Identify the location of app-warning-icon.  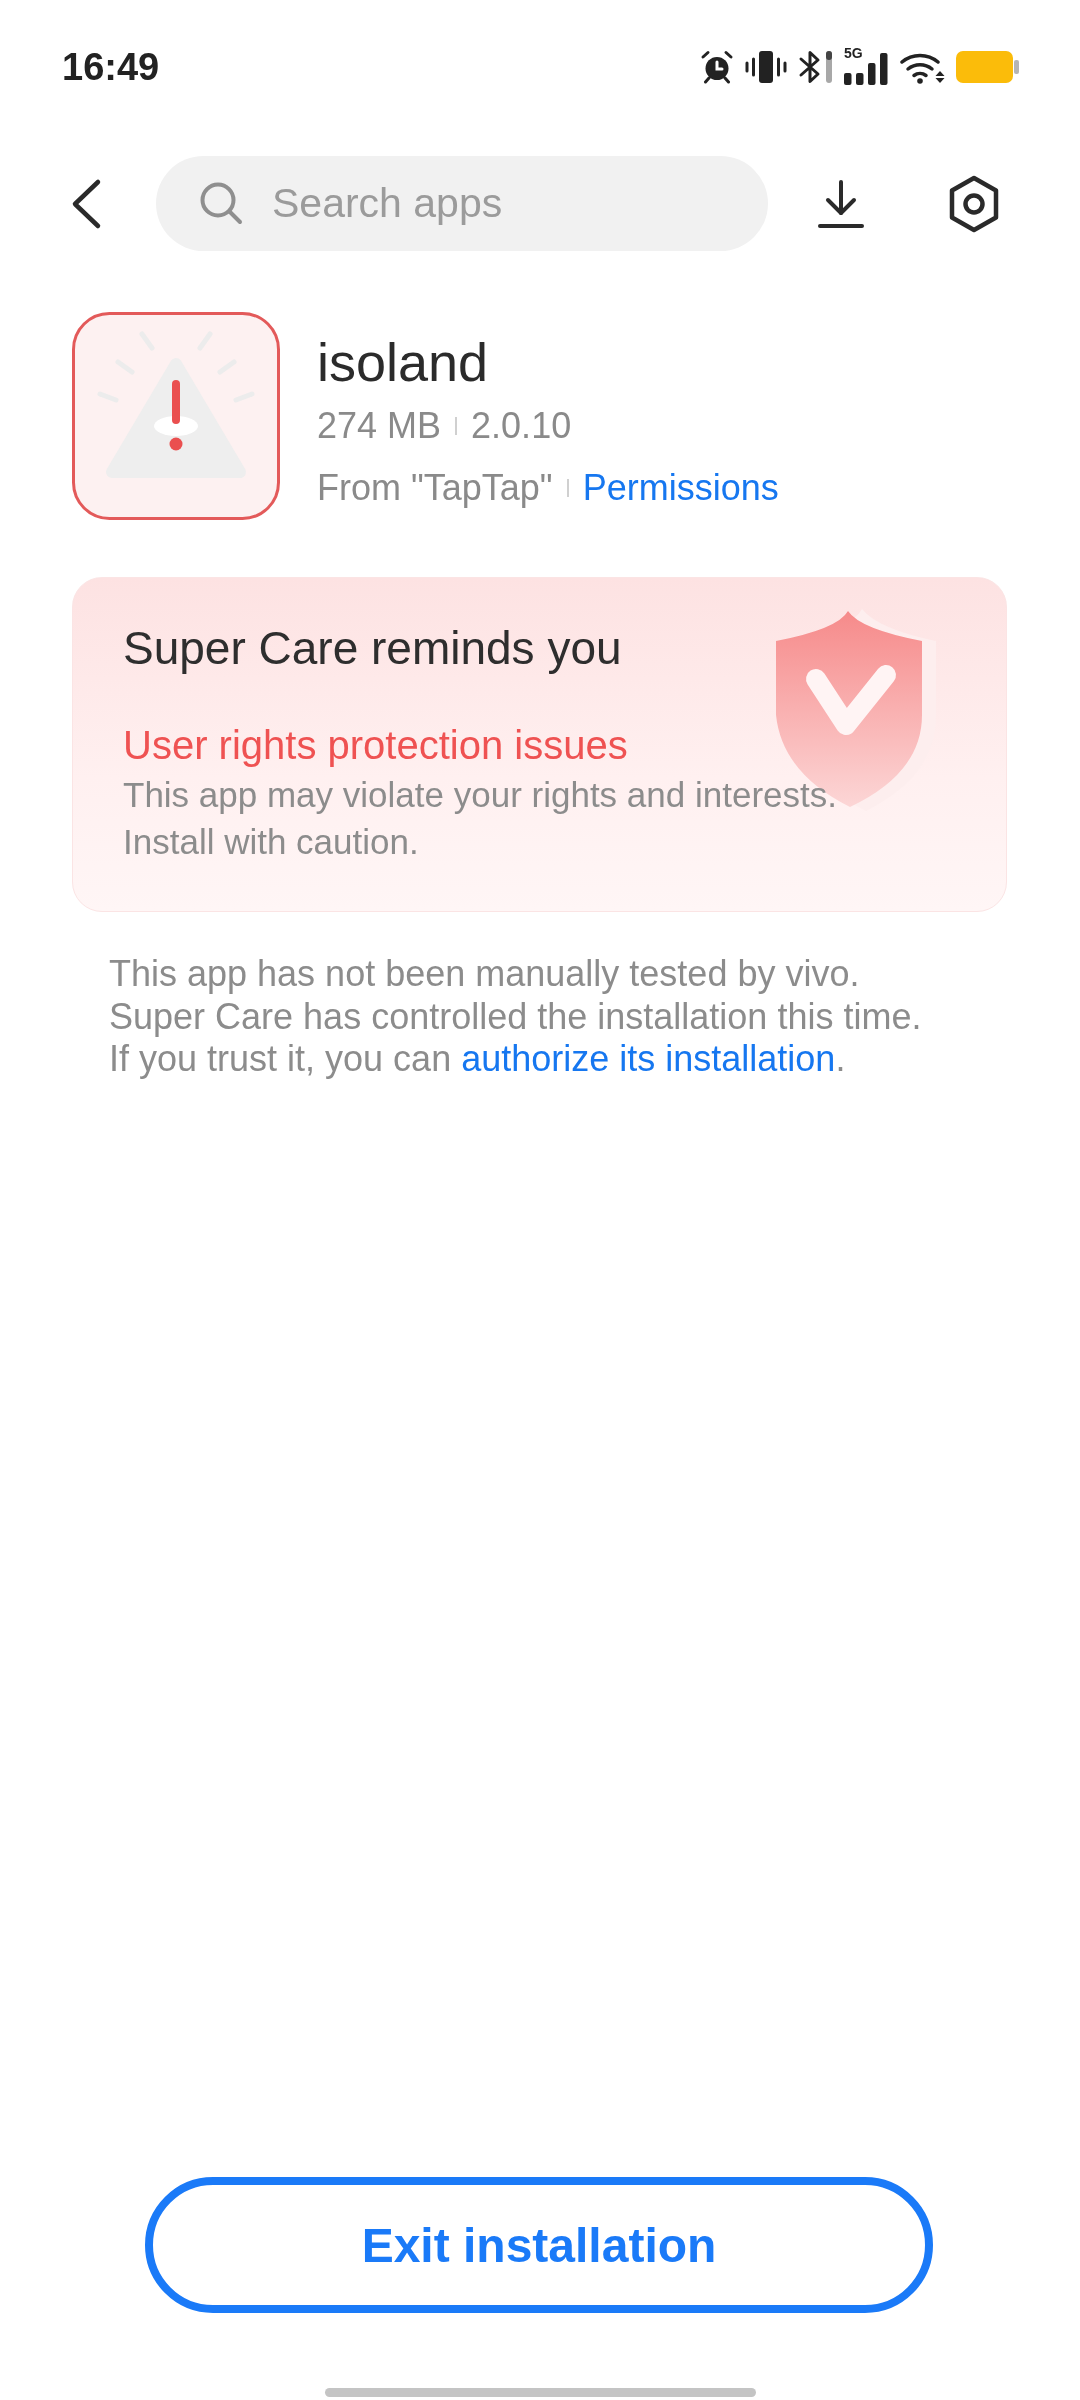
(176, 416).